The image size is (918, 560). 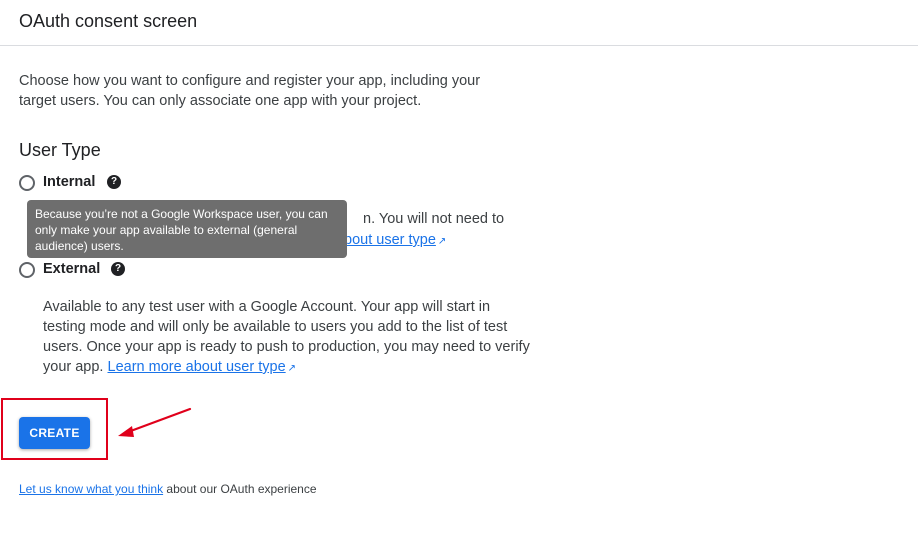 What do you see at coordinates (240, 489) in the screenshot?
I see `feedback-suffix: about our OAuth experience` at bounding box center [240, 489].